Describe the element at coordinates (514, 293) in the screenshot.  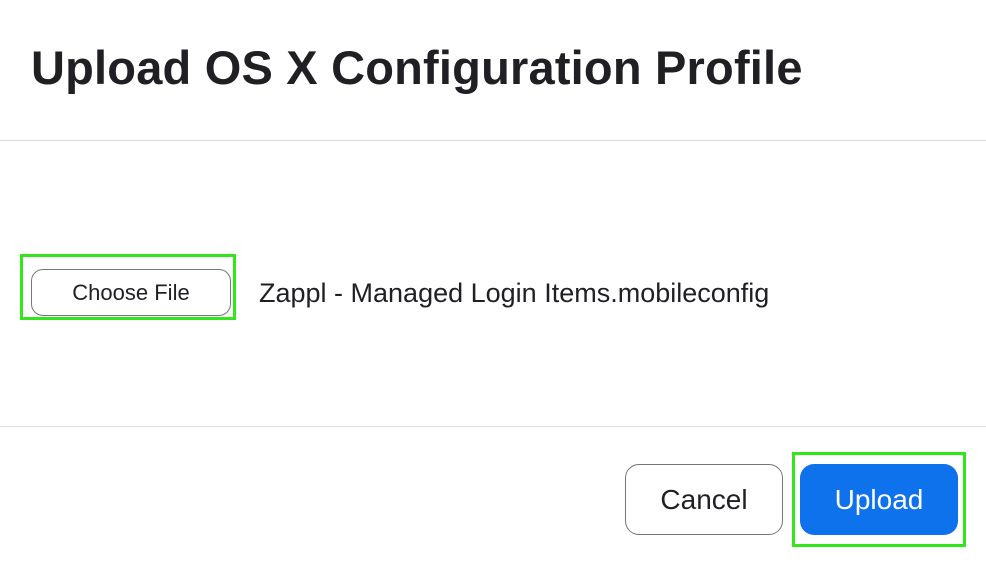
I see `selected-file-name: Zappl - Managed Login Items.mobileconfig` at that location.